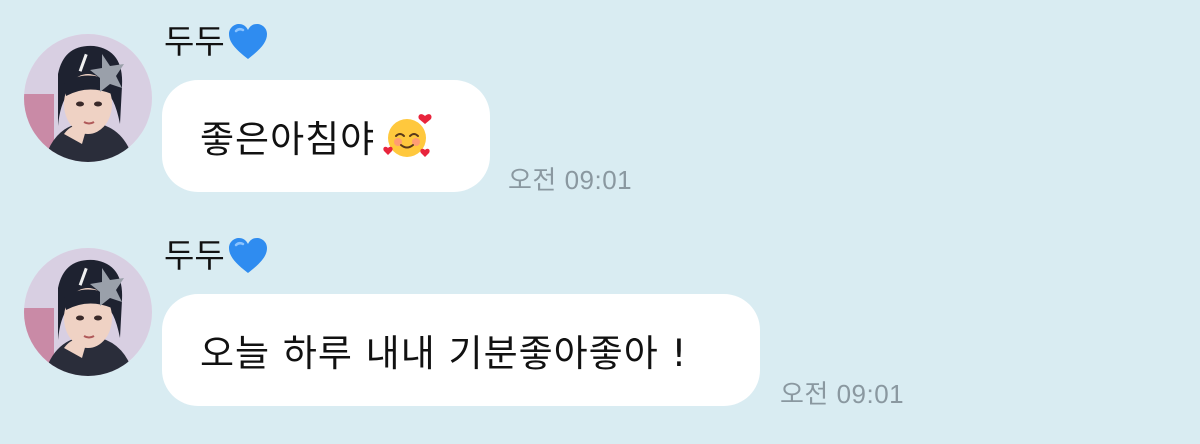 This screenshot has height=444, width=1200. I want to click on message-bubble: 오늘 하루 내내 기분좋아좋아 !, so click(461, 350).